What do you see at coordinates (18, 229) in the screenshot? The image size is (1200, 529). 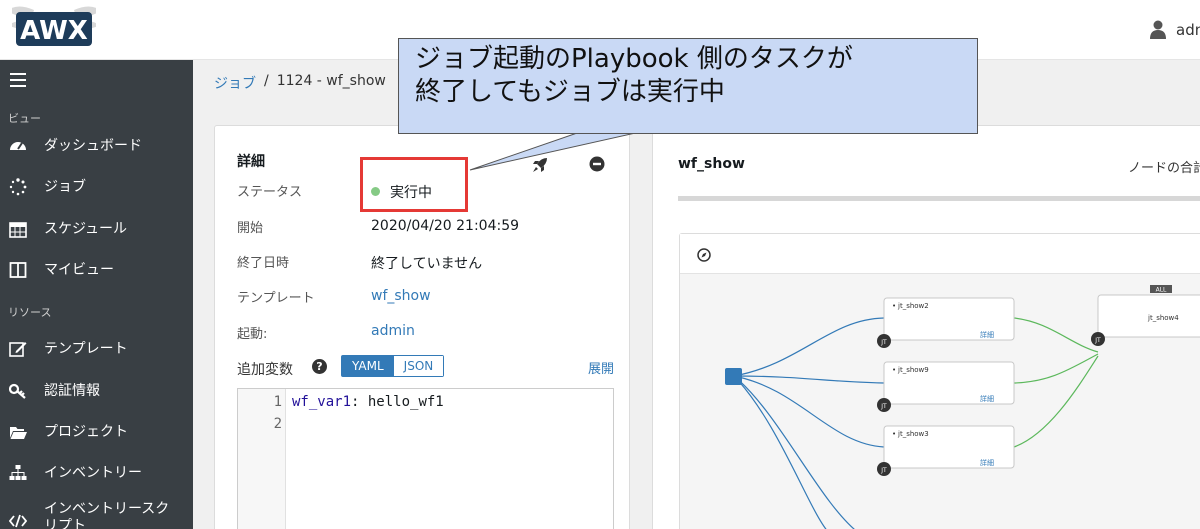 I see `calendar-icon` at bounding box center [18, 229].